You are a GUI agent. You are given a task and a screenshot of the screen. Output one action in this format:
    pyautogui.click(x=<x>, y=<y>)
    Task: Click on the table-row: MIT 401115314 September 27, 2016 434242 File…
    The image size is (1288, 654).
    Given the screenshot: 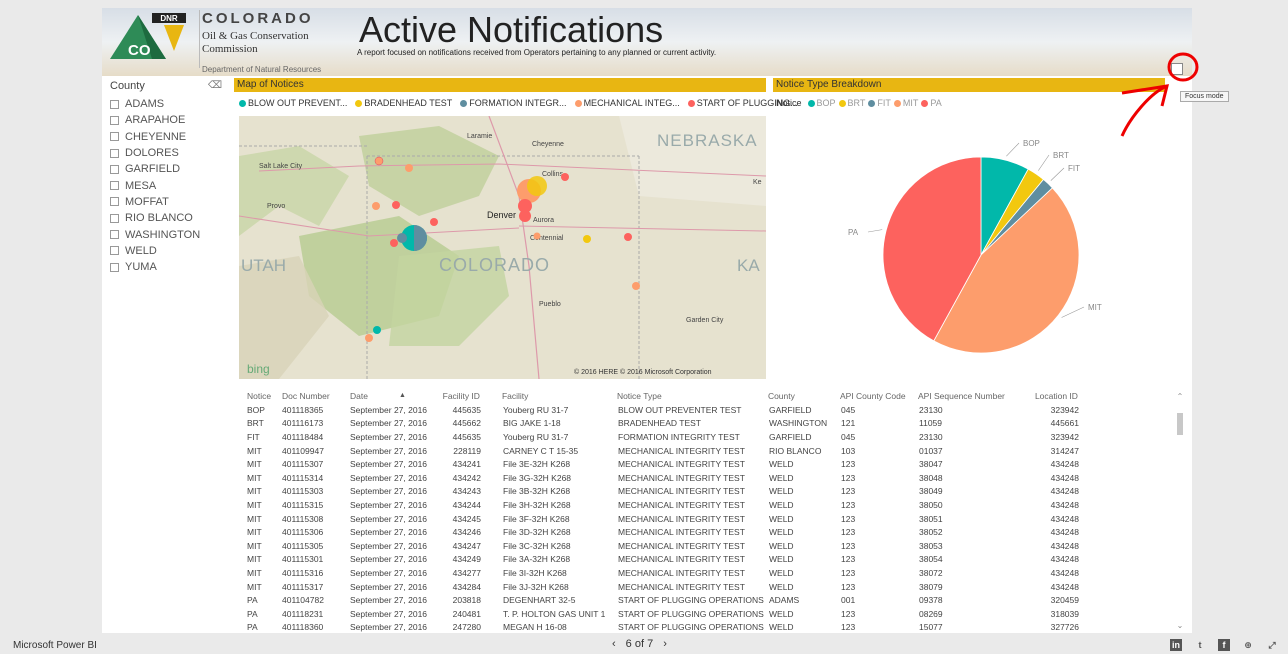 What is the action you would take?
    pyautogui.click(x=701, y=478)
    